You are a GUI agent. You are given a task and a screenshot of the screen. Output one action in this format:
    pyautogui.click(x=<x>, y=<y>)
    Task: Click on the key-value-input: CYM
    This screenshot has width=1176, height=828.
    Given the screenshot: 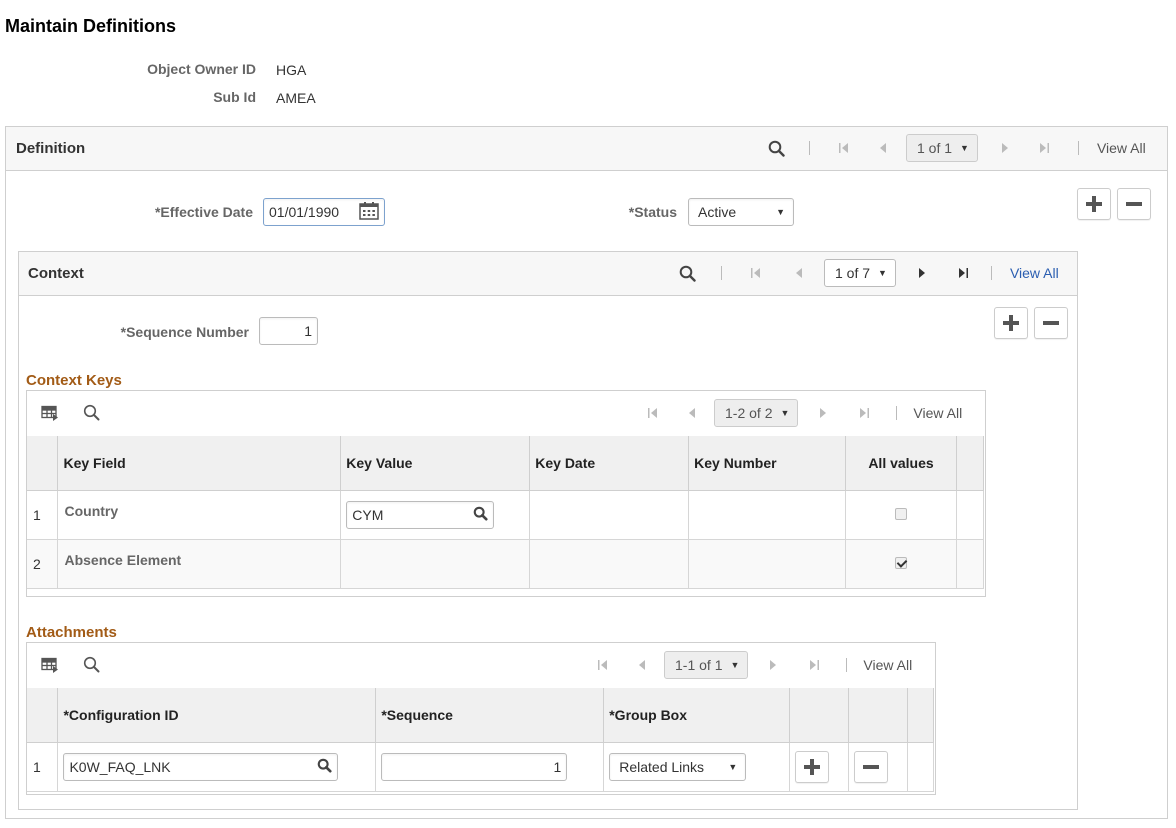 What is the action you would take?
    pyautogui.click(x=420, y=514)
    